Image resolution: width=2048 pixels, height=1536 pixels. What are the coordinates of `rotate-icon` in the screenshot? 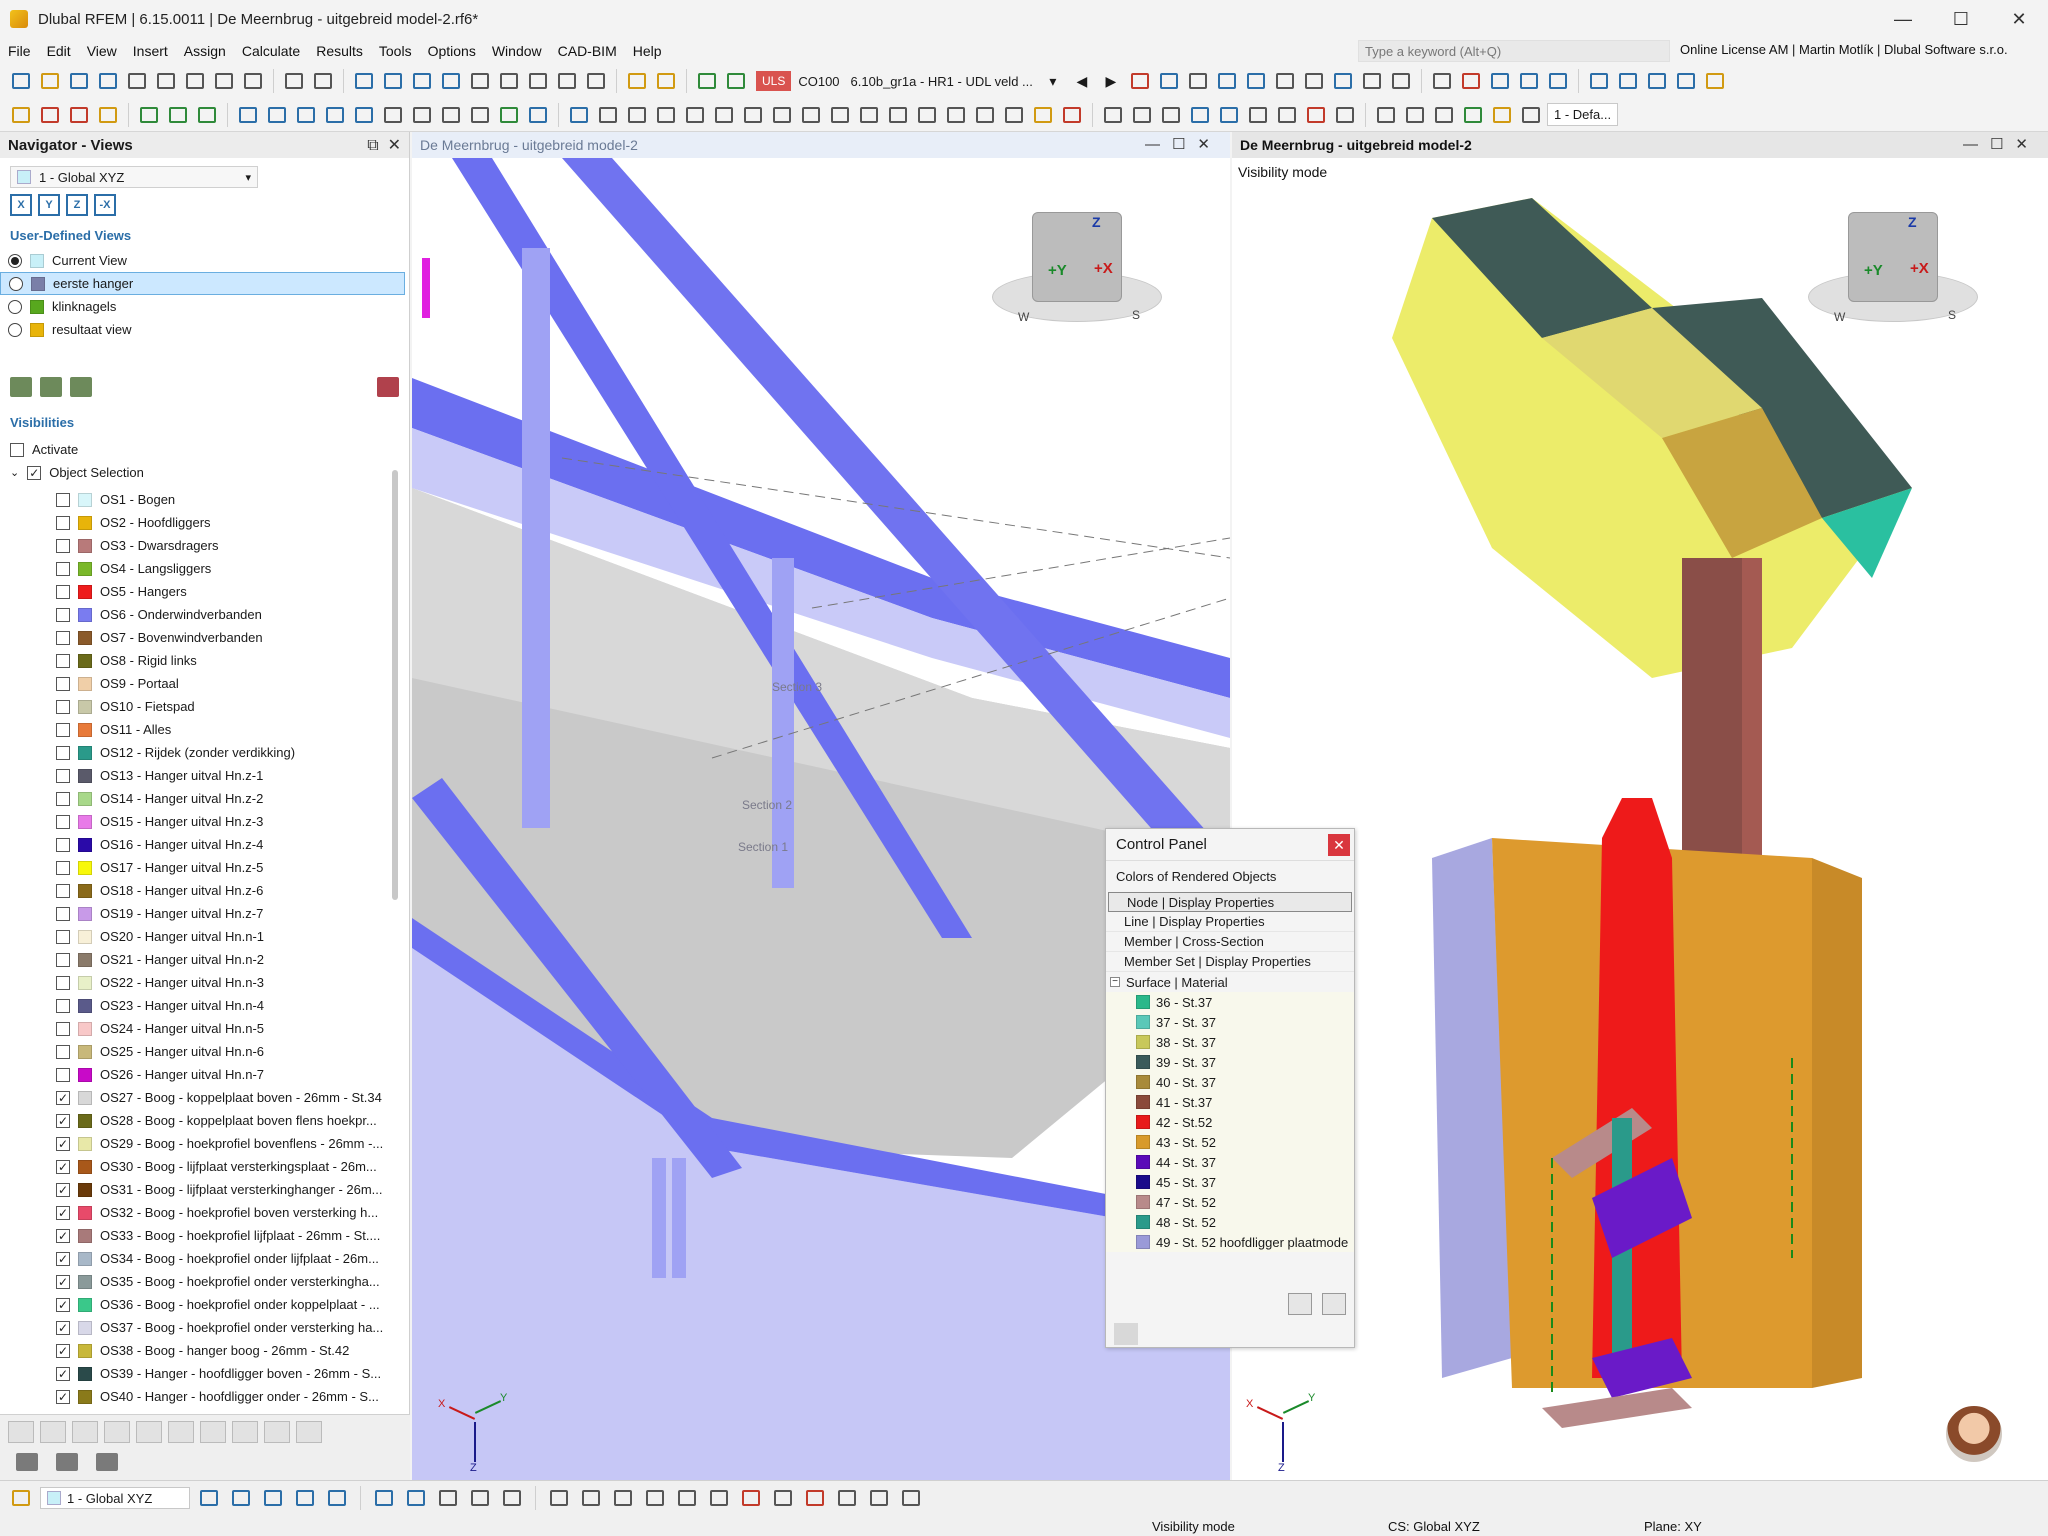 It's located at (451, 115).